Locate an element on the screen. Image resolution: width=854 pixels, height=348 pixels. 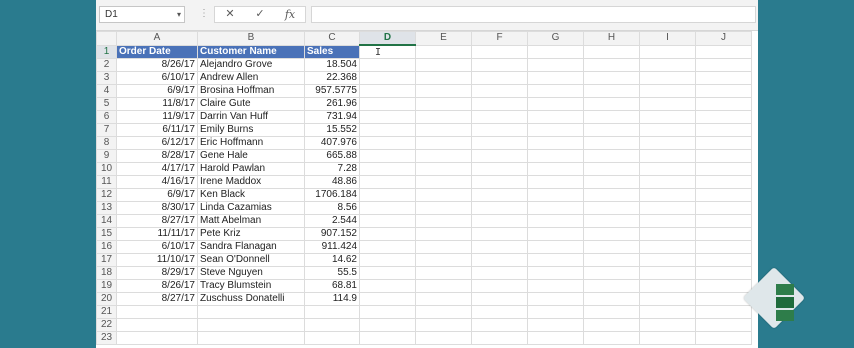
sales-cell: 731.94 is located at coordinates (332, 117).